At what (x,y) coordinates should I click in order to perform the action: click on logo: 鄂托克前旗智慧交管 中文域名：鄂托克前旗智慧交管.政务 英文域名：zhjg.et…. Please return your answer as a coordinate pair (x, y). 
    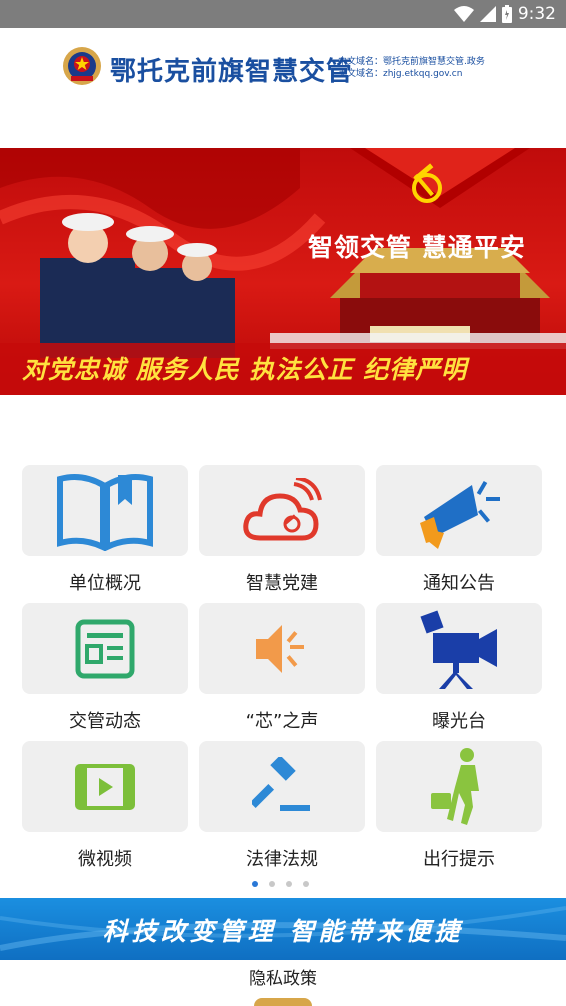
    Looking at the image, I should click on (297, 68).